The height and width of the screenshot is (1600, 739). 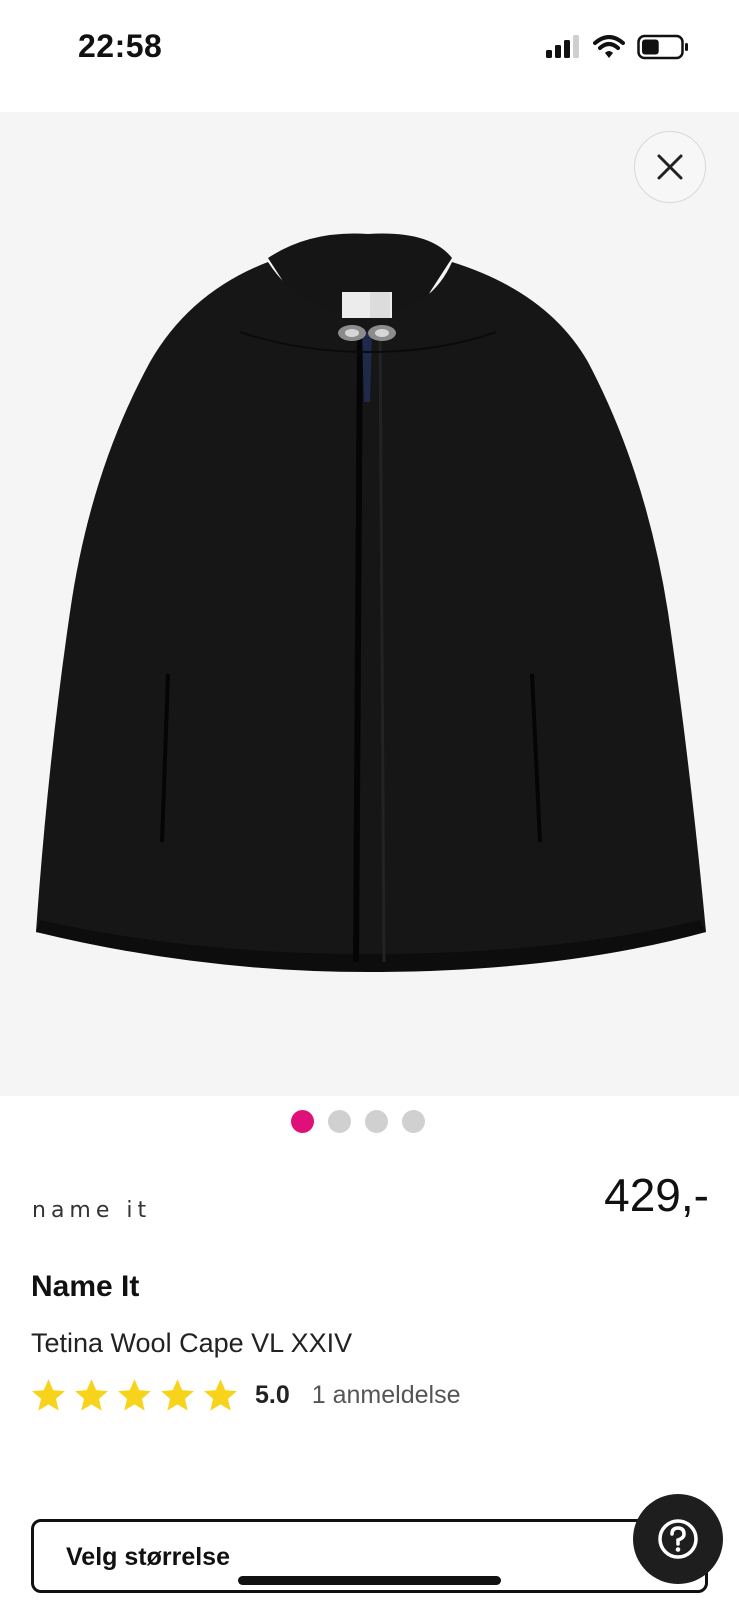 What do you see at coordinates (85, 1287) in the screenshot?
I see `brand-name: Name It` at bounding box center [85, 1287].